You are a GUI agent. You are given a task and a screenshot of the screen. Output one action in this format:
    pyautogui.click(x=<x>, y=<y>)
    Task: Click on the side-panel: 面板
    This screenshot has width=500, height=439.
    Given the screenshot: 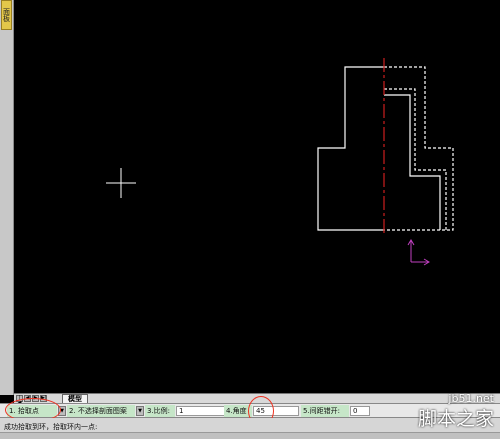 What is the action you would take?
    pyautogui.click(x=7, y=197)
    